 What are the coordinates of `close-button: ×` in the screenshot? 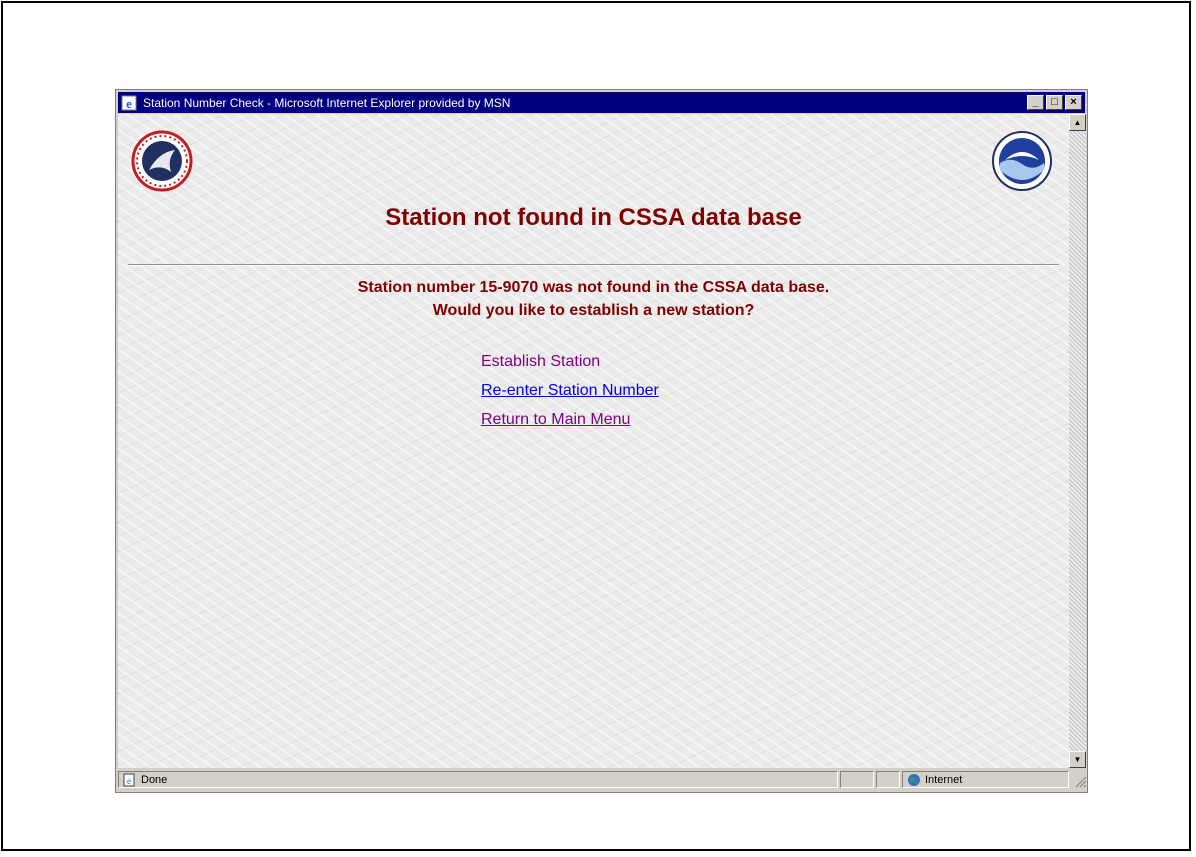 It's located at (1073, 102).